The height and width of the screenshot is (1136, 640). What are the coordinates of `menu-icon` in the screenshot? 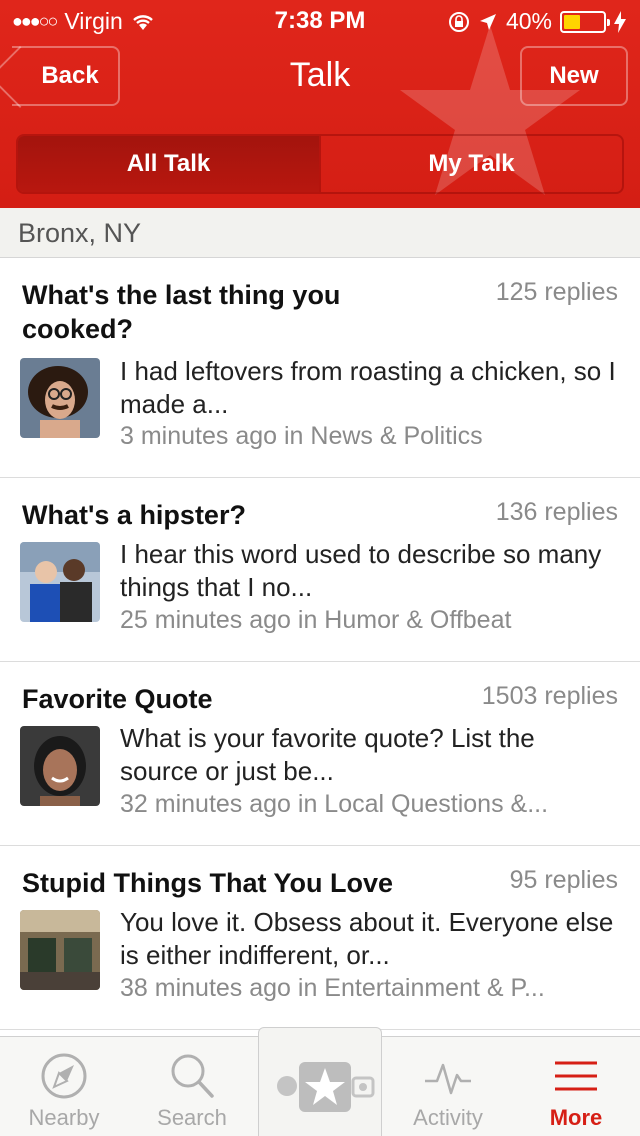 It's located at (576, 1076).